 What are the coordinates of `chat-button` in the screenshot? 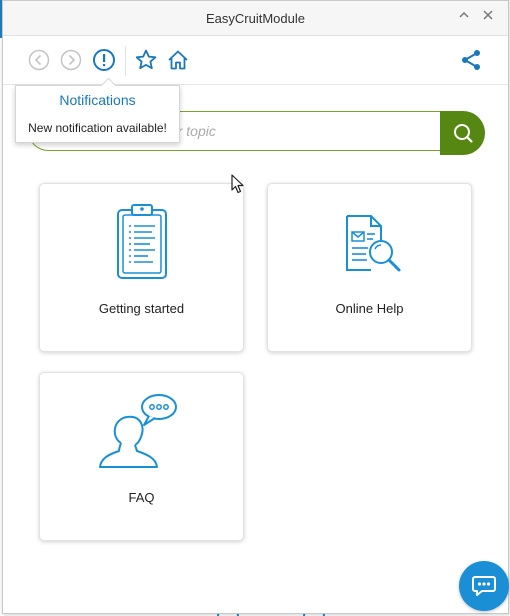 It's located at (484, 586).